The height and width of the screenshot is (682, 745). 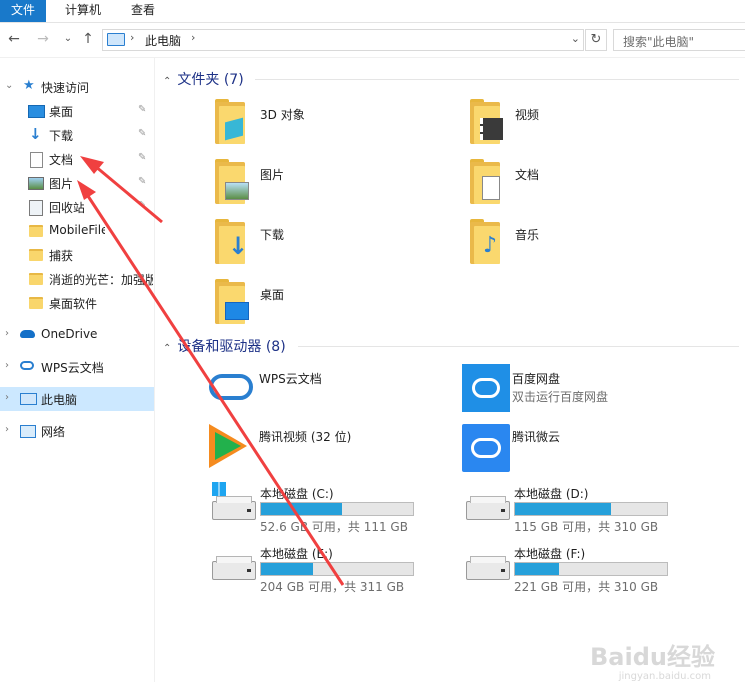 What do you see at coordinates (61, 160) in the screenshot?
I see `sidebar-item-label: 文档` at bounding box center [61, 160].